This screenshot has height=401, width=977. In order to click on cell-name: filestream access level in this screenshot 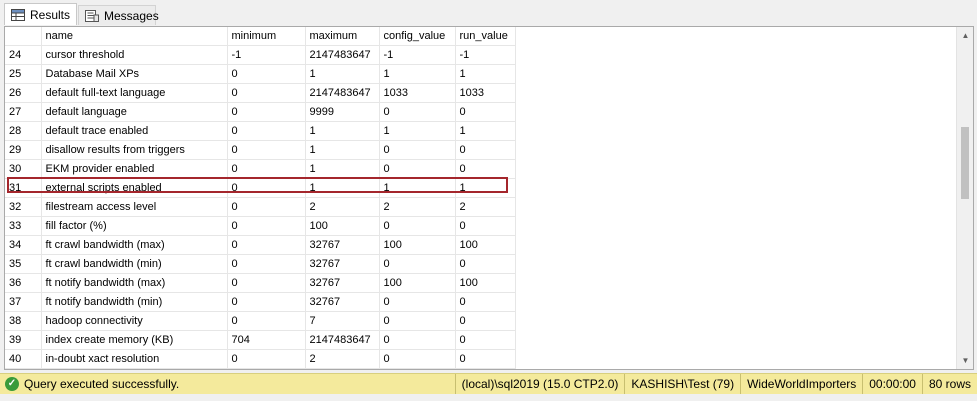, I will do `click(134, 207)`.